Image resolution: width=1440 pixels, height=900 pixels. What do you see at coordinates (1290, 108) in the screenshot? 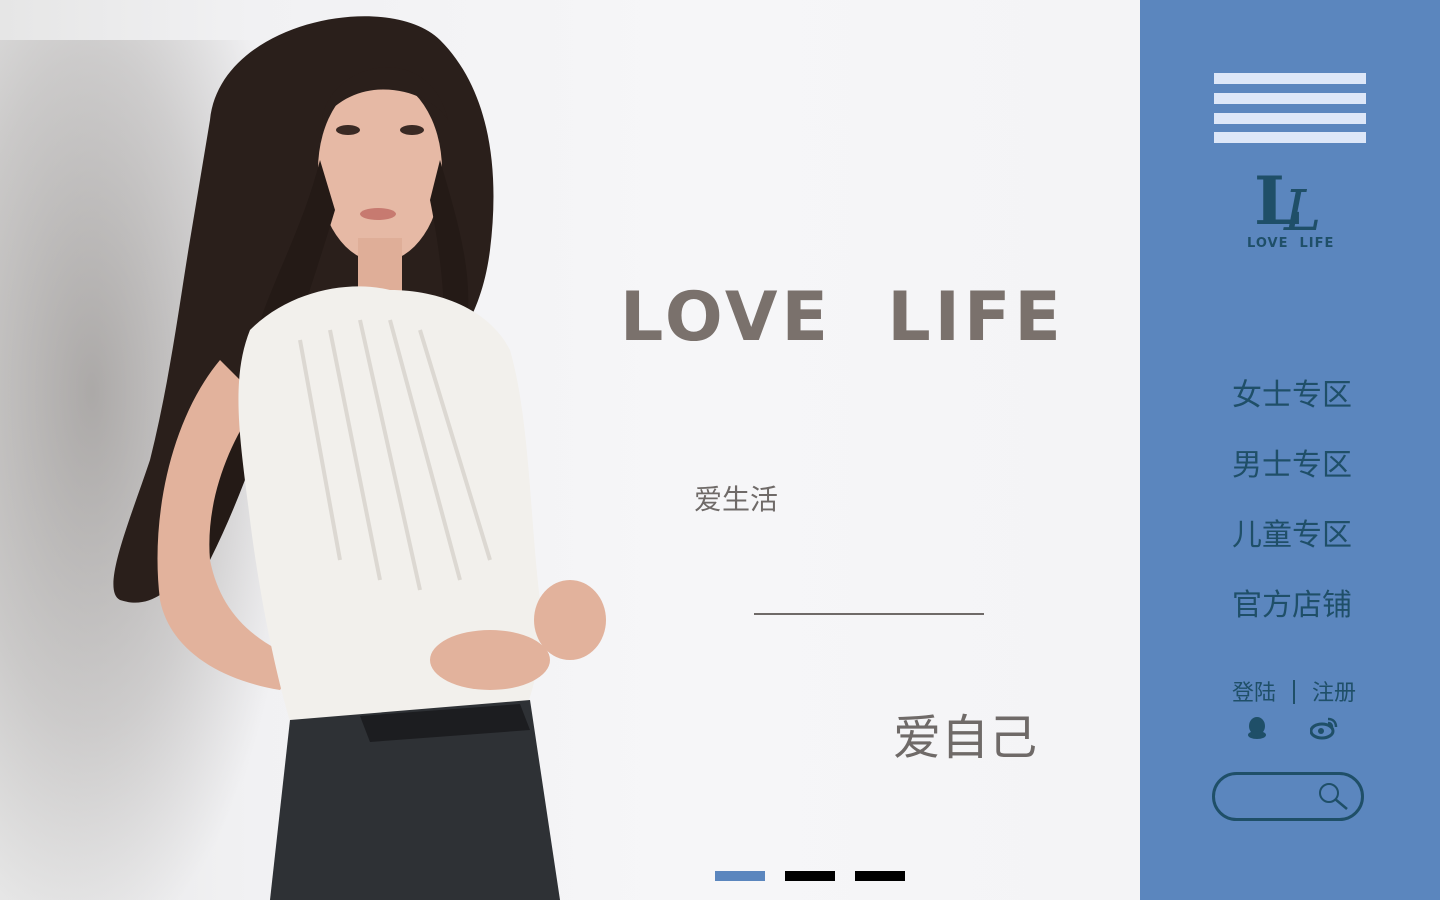
I see `hamburger-menu-icon` at bounding box center [1290, 108].